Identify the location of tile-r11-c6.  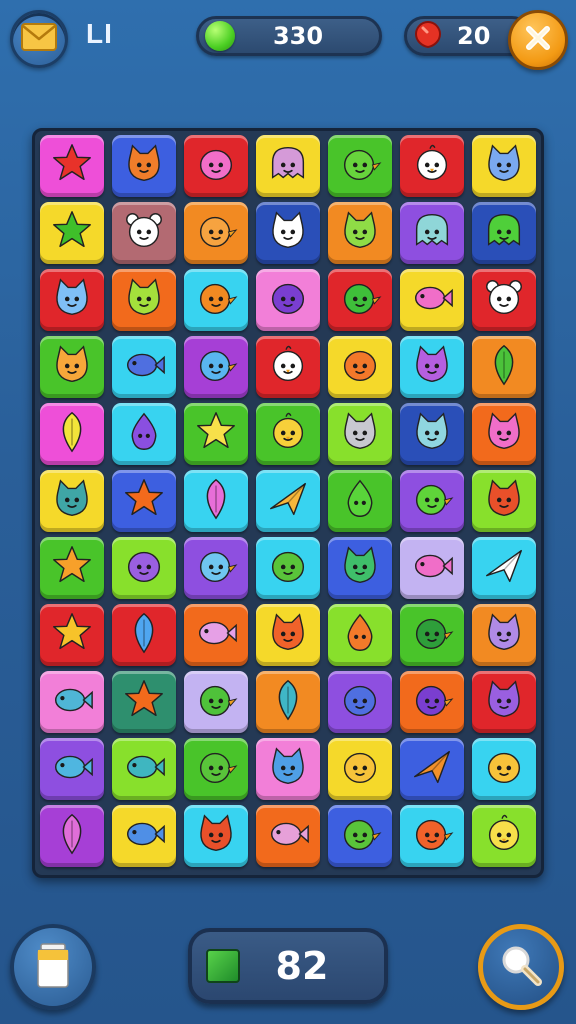
(432, 836).